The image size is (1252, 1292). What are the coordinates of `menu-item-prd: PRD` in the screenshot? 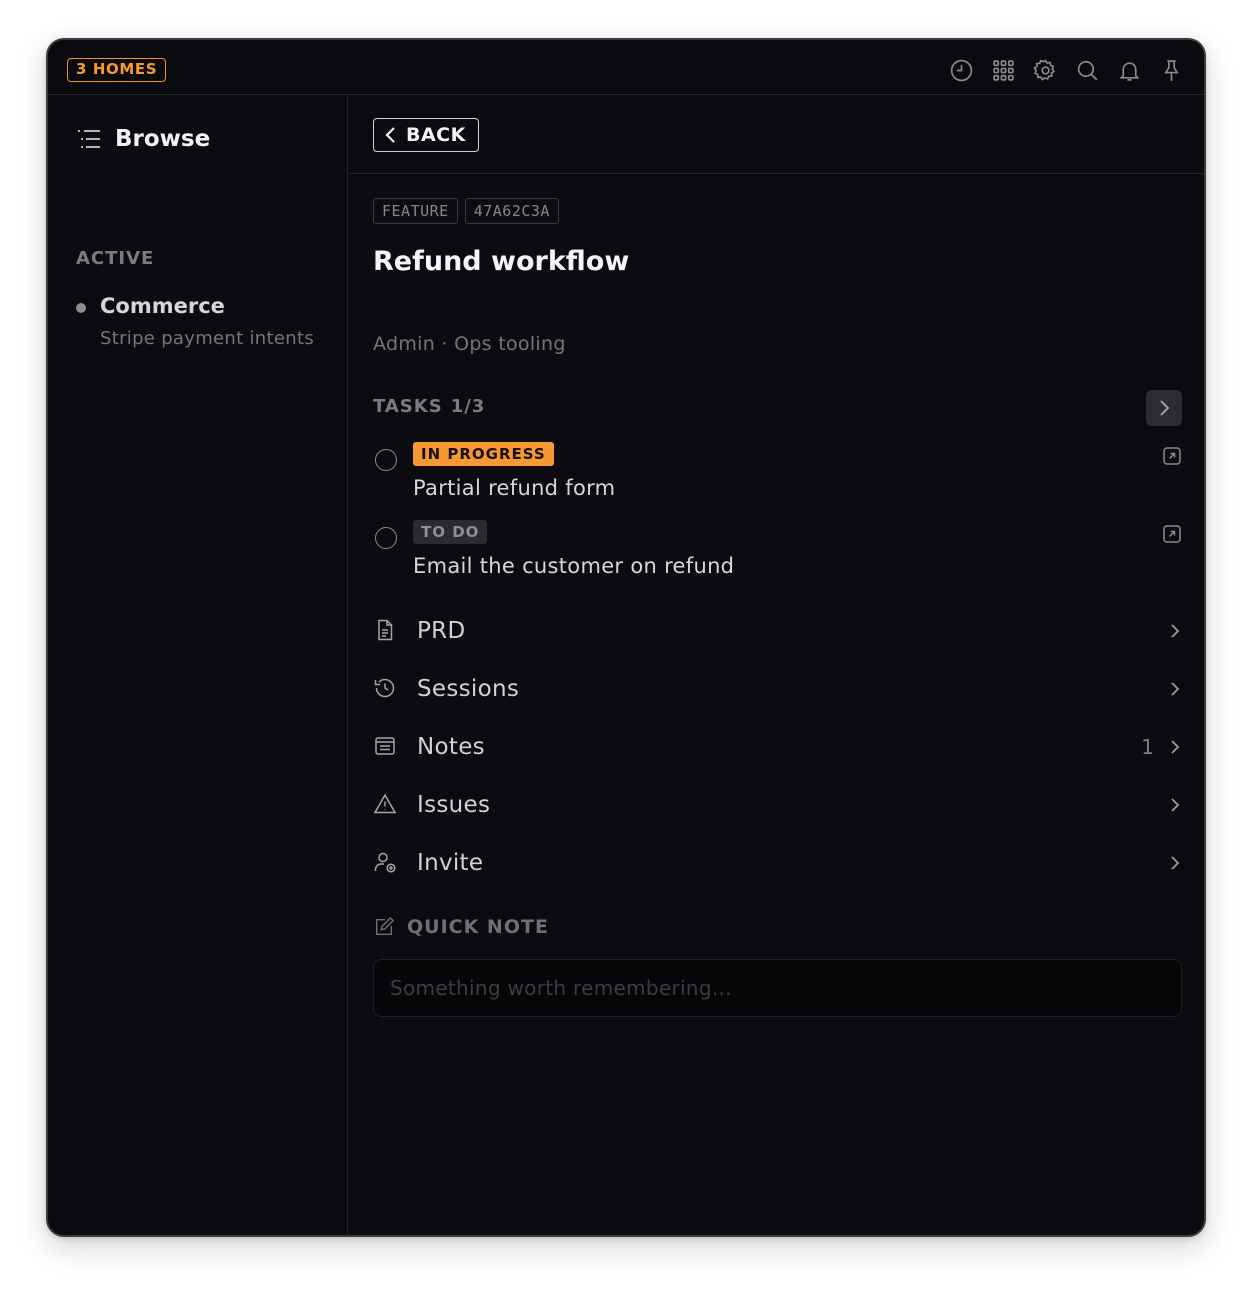 It's located at (777, 631).